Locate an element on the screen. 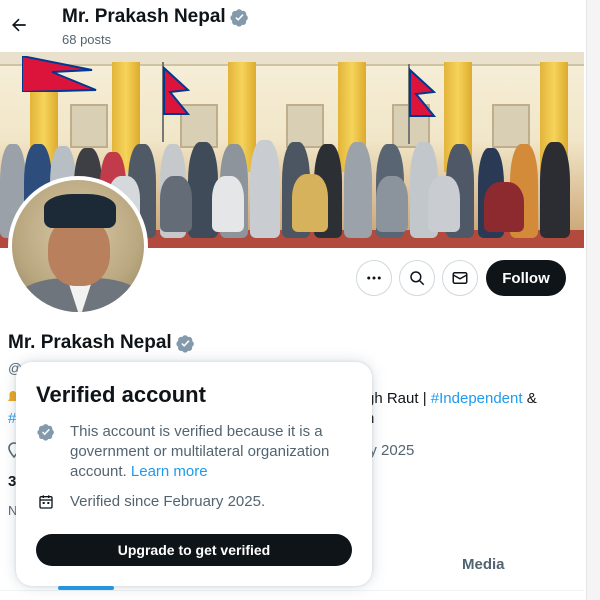  verified-badge-gray-icon is located at coordinates (46, 432).